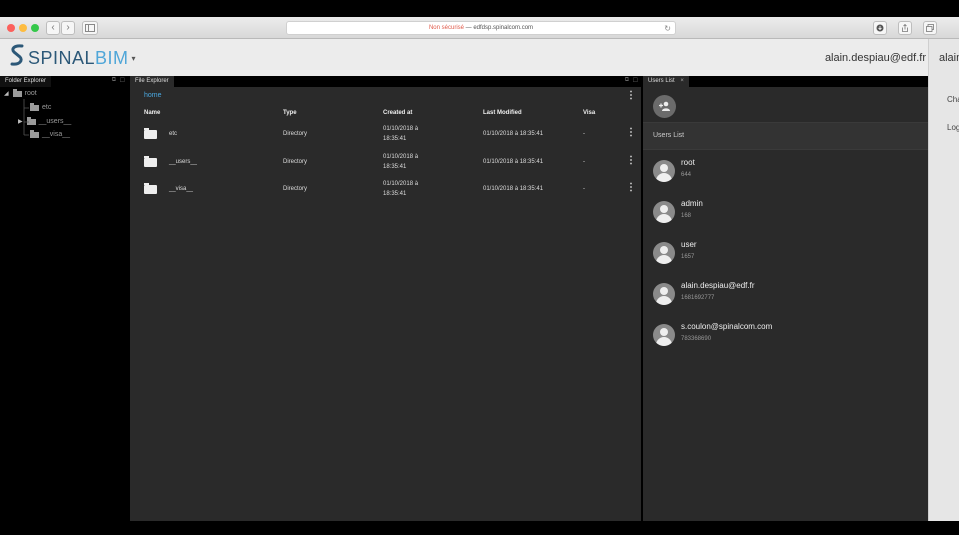 The image size is (959, 535). What do you see at coordinates (173, 134) in the screenshot?
I see `row-name: etc` at bounding box center [173, 134].